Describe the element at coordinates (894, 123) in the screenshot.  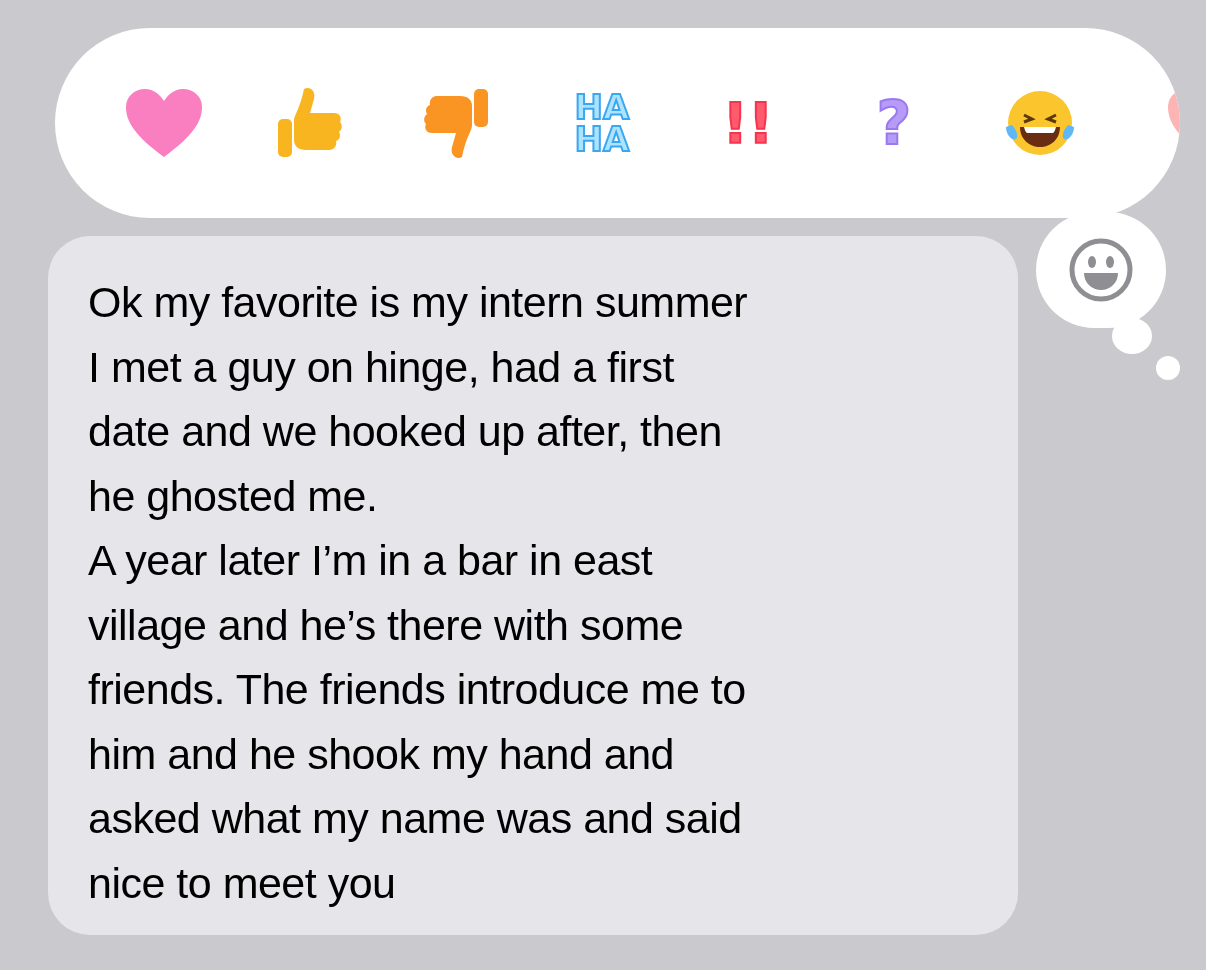
I see `question-label: ?` at that location.